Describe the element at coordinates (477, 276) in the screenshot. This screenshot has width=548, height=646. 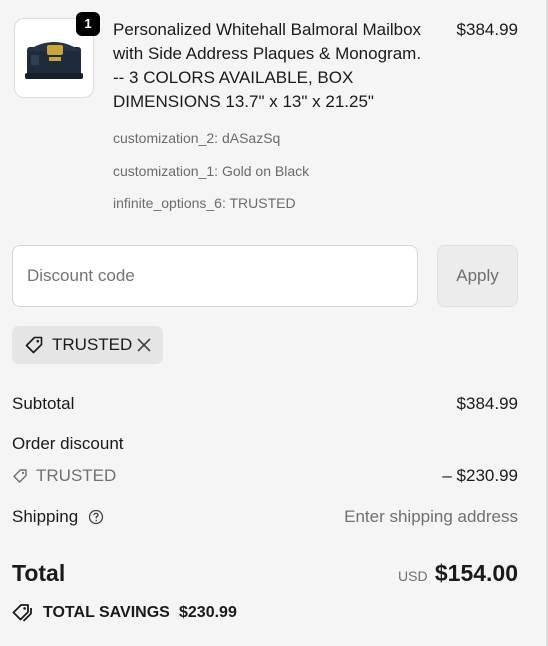
I see `apply-discount-button: Apply` at that location.